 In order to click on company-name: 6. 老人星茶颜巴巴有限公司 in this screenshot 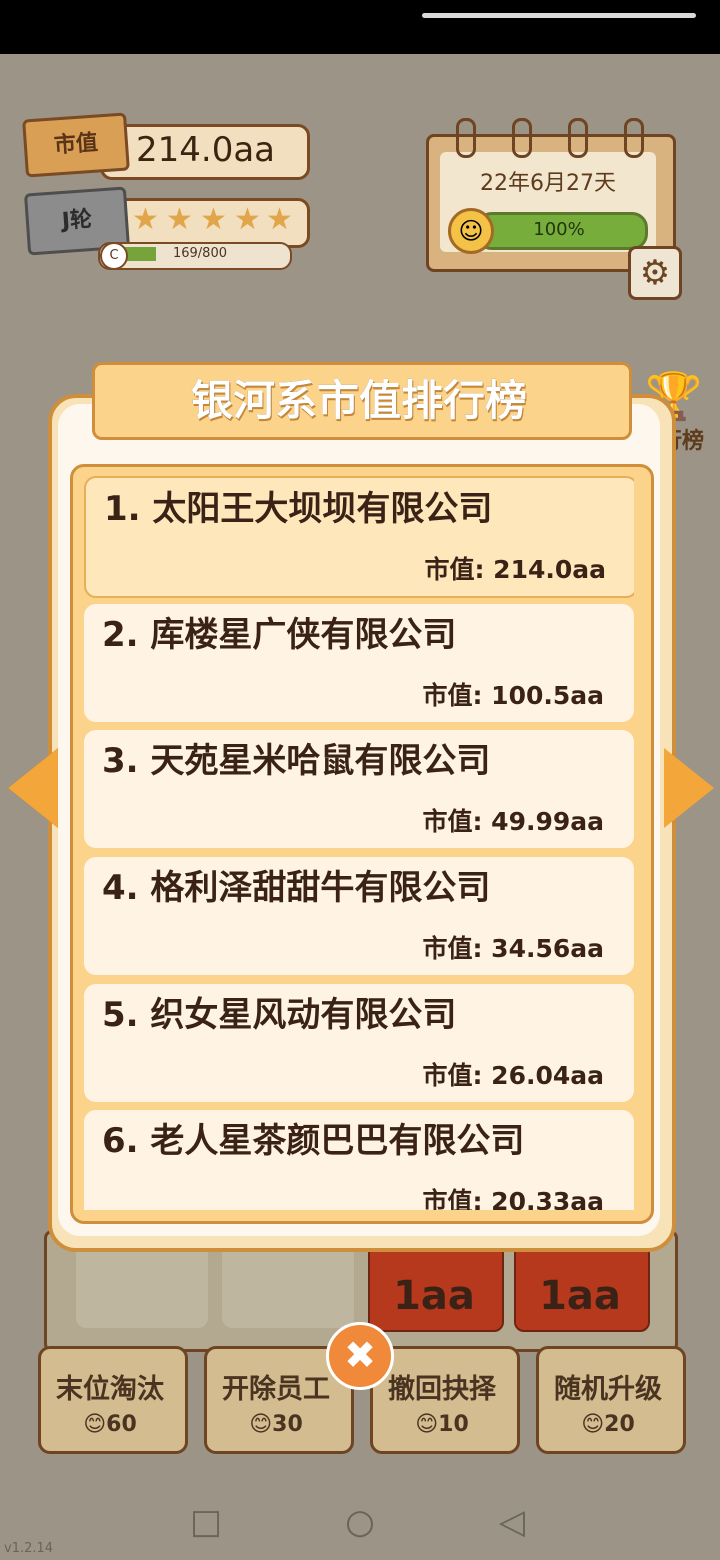, I will do `click(313, 1141)`.